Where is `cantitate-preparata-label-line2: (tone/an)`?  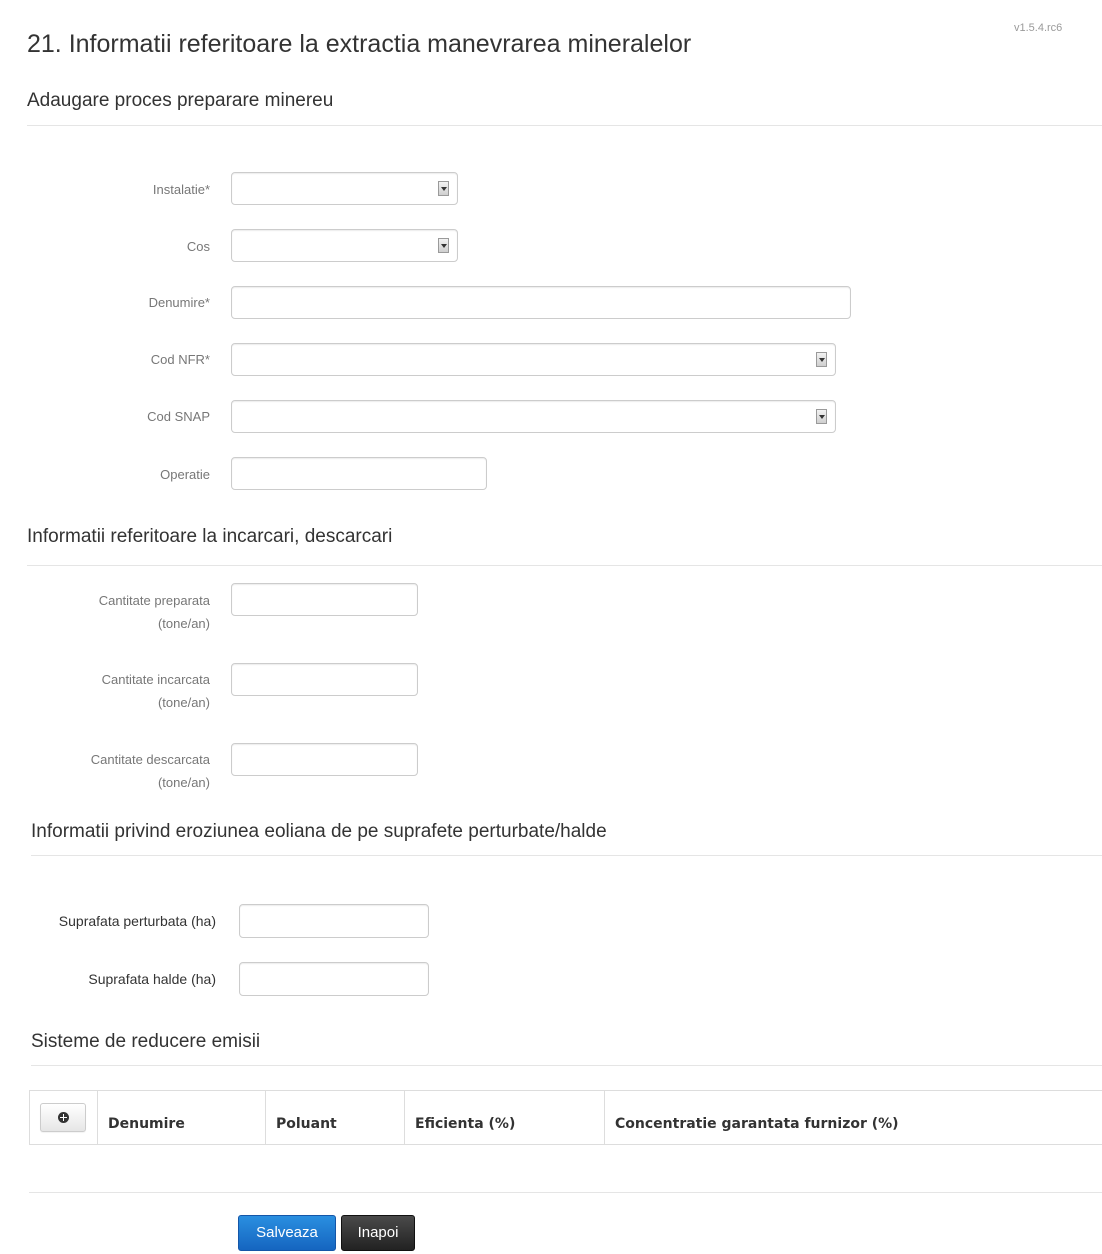 cantitate-preparata-label-line2: (tone/an) is located at coordinates (183, 623).